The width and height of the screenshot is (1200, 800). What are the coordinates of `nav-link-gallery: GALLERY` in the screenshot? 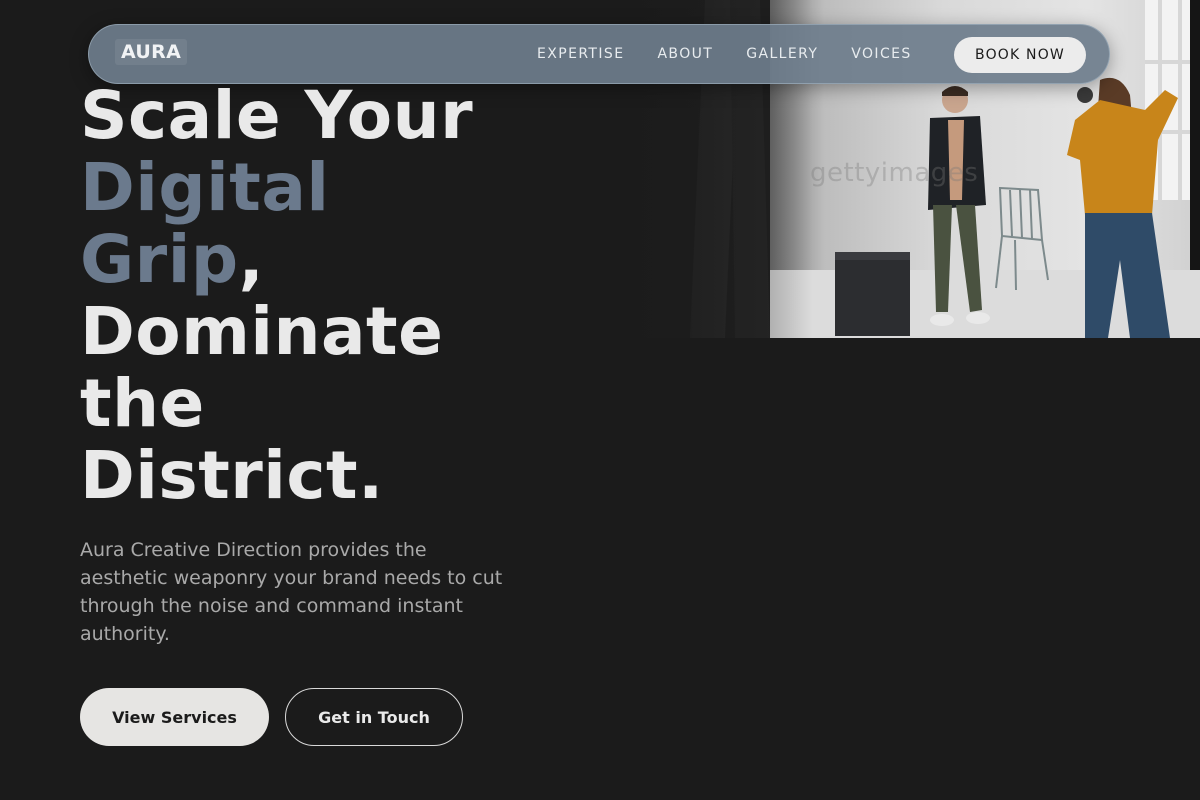 It's located at (782, 54).